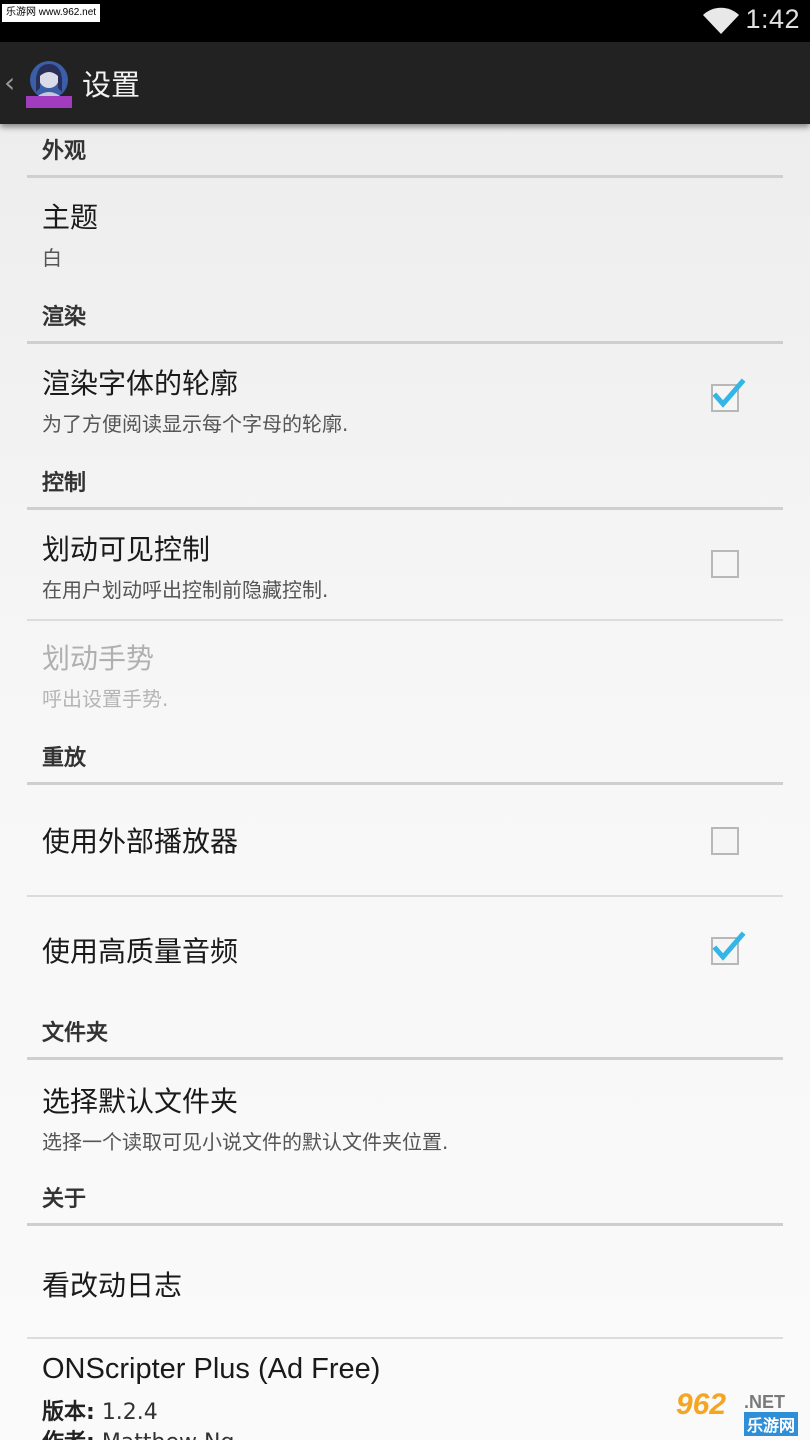 The image size is (810, 1440). What do you see at coordinates (140, 841) in the screenshot?
I see `pref-title: 使用外部播放器` at bounding box center [140, 841].